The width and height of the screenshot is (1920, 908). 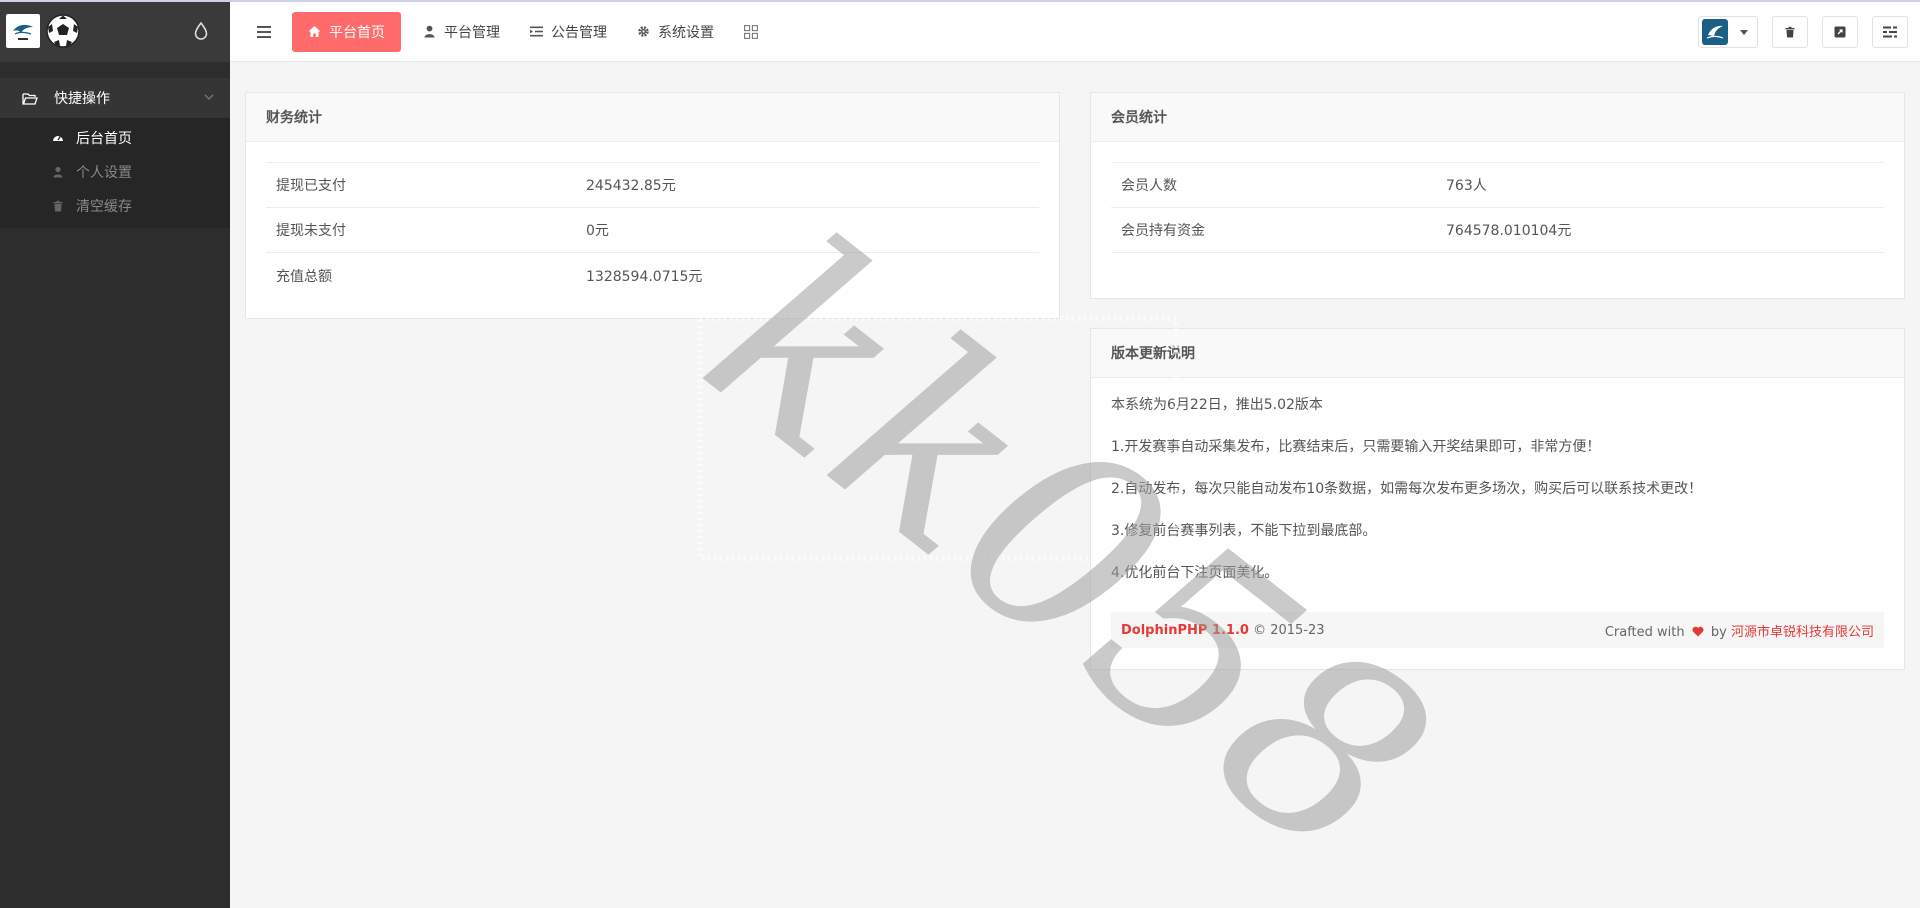 I want to click on heart-icon, so click(x=1698, y=631).